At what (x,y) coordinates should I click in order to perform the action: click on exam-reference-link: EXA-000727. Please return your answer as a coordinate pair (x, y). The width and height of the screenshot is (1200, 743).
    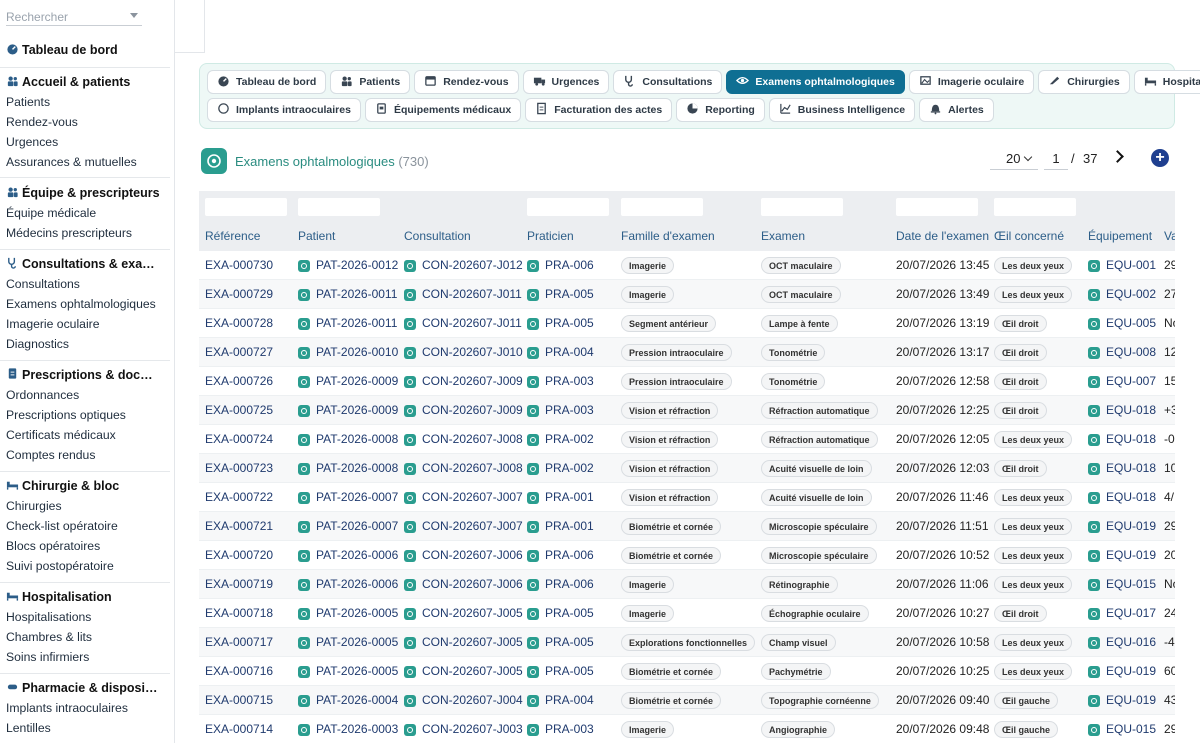
    Looking at the image, I should click on (239, 352).